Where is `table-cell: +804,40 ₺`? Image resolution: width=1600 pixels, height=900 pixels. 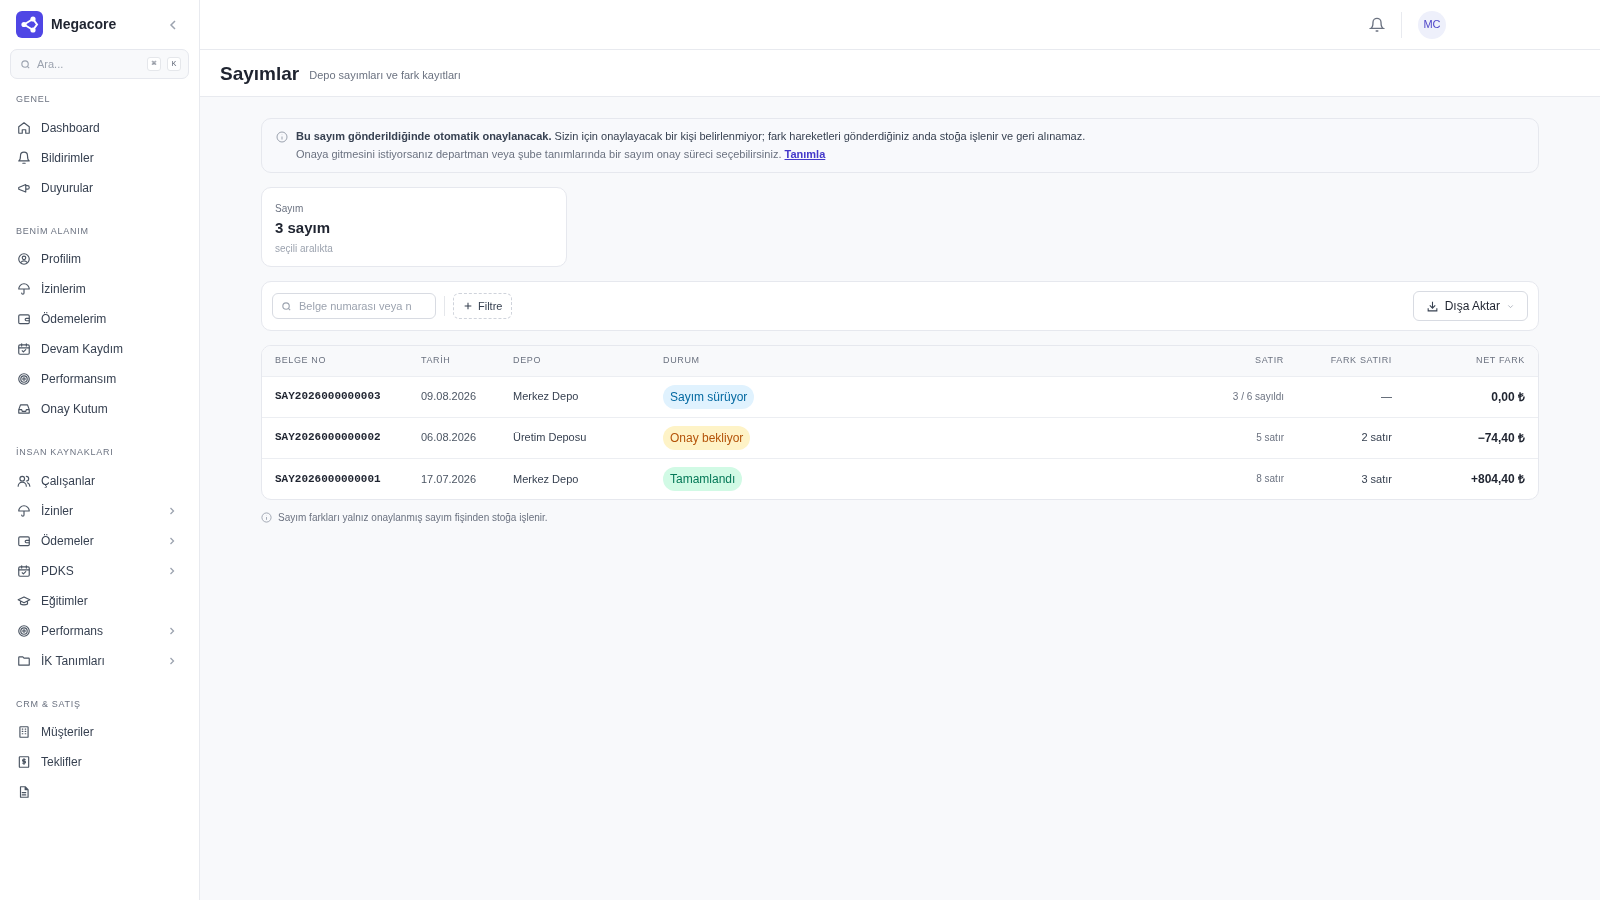
table-cell: +804,40 ₺ is located at coordinates (1497, 478).